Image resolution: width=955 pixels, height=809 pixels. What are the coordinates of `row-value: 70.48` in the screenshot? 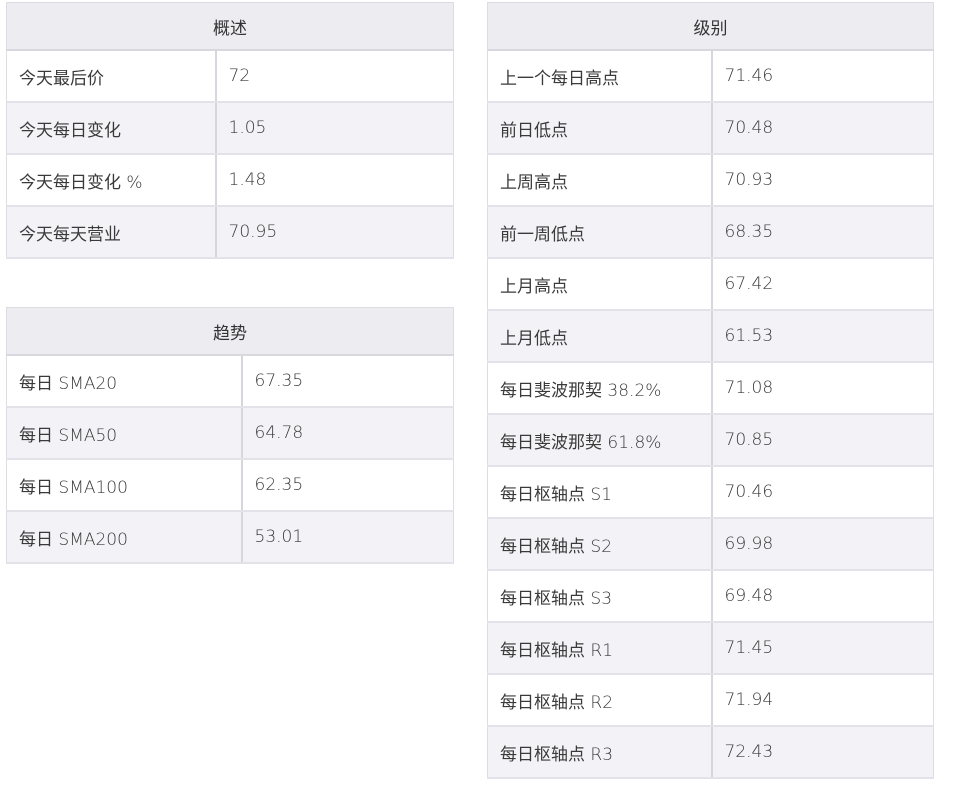 It's located at (822, 128).